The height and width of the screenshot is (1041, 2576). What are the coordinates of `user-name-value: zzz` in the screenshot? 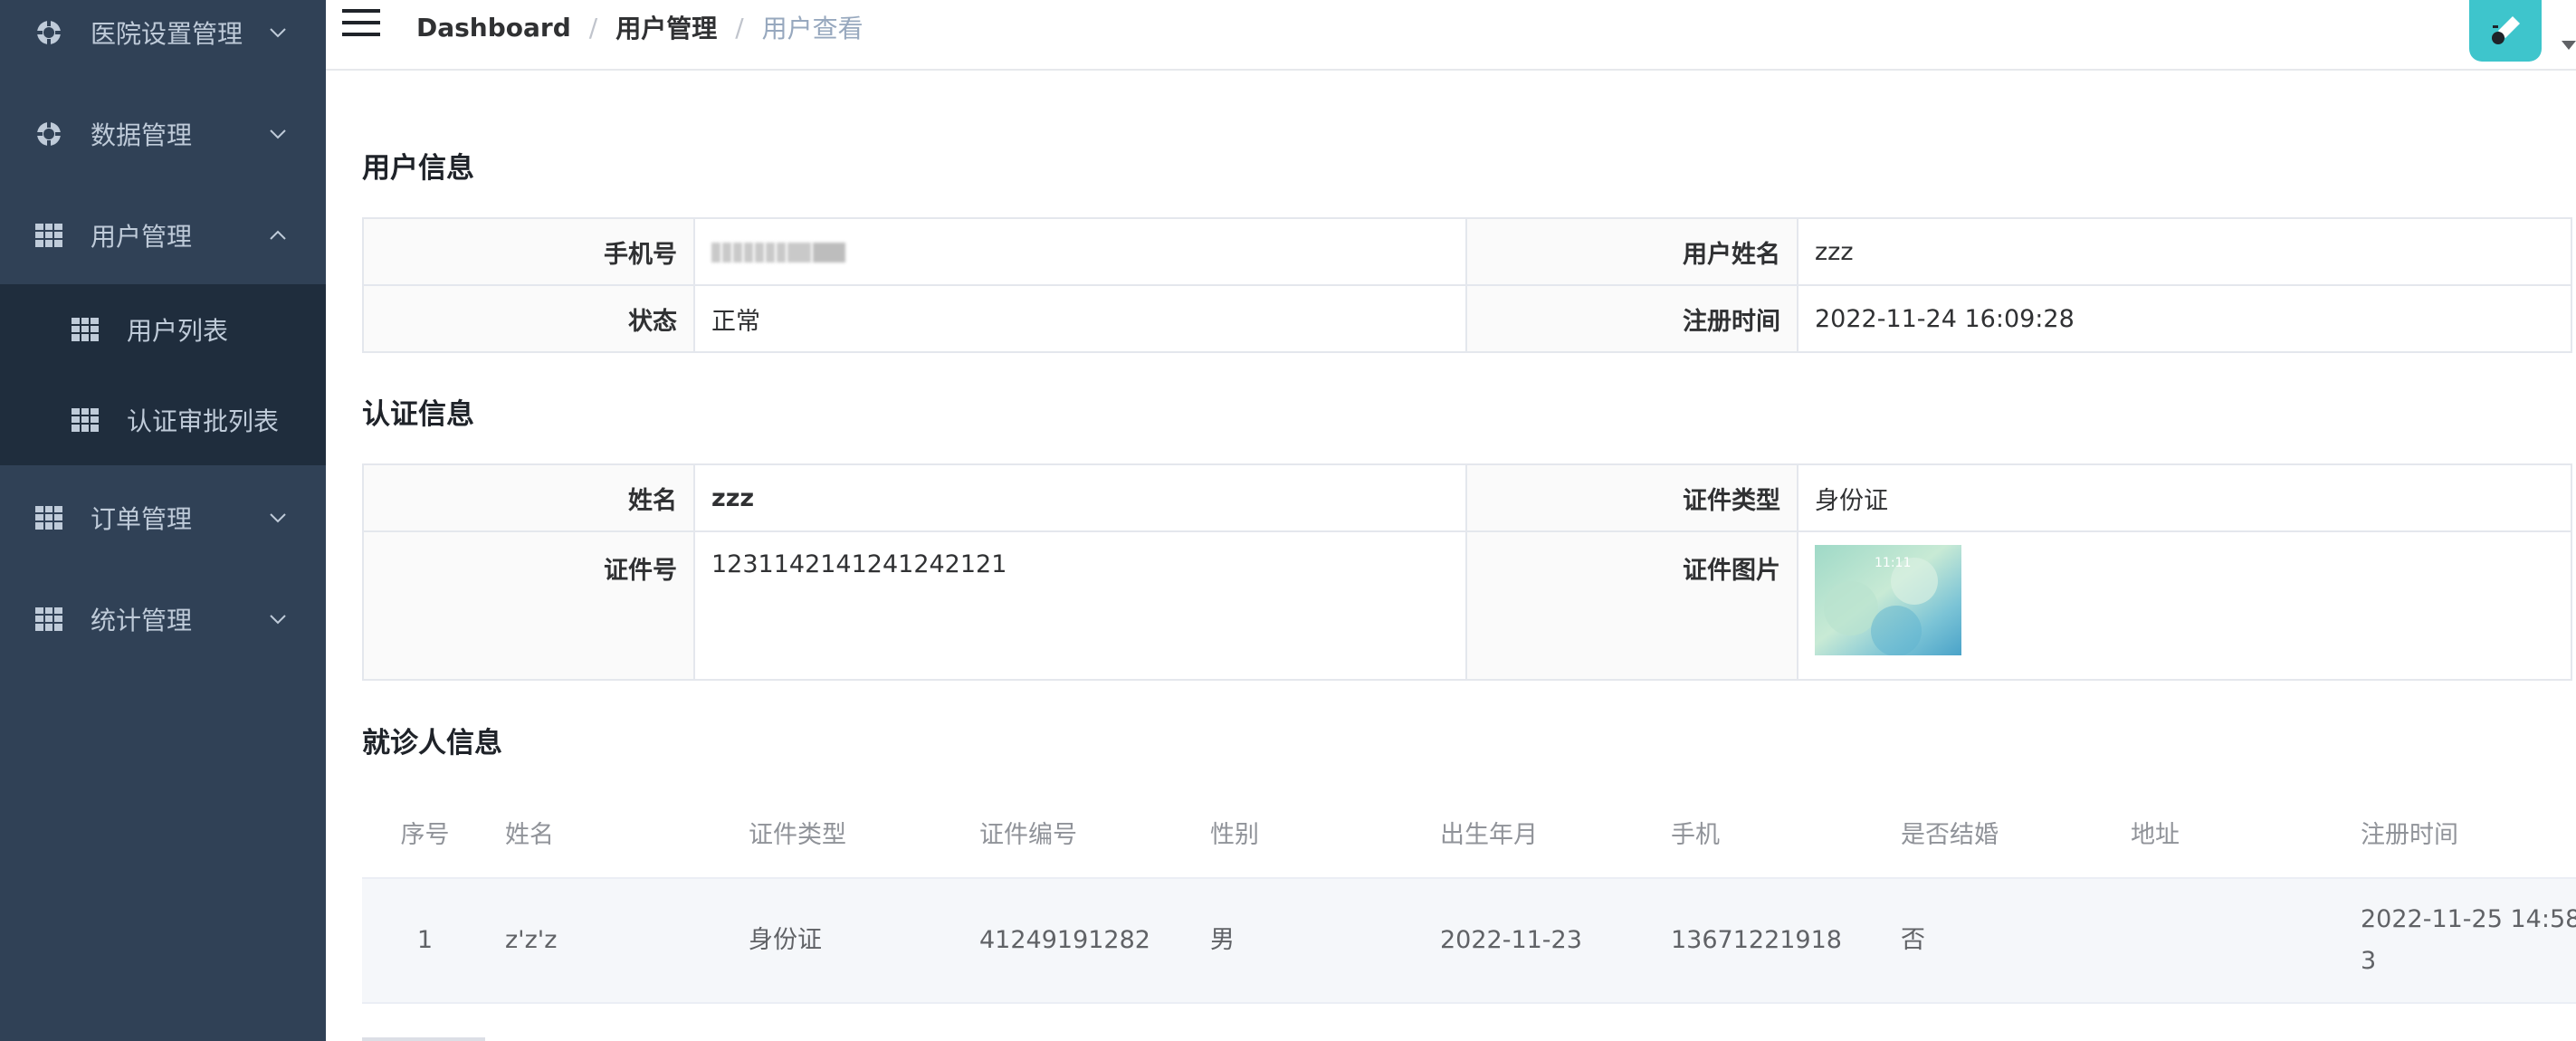 It's located at (2185, 251).